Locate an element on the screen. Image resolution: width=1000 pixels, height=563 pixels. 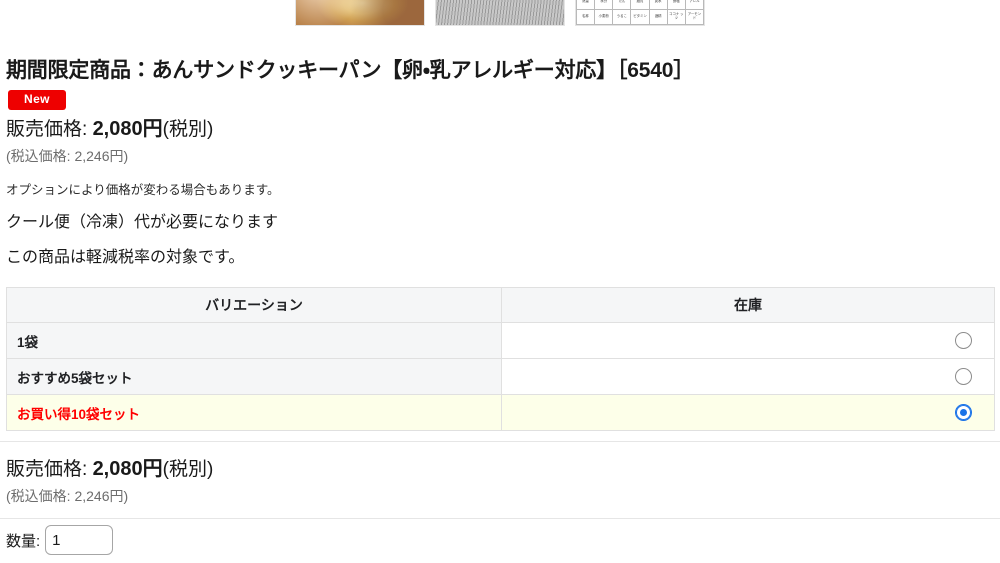
table-row: 1袋 is located at coordinates (500, 340).